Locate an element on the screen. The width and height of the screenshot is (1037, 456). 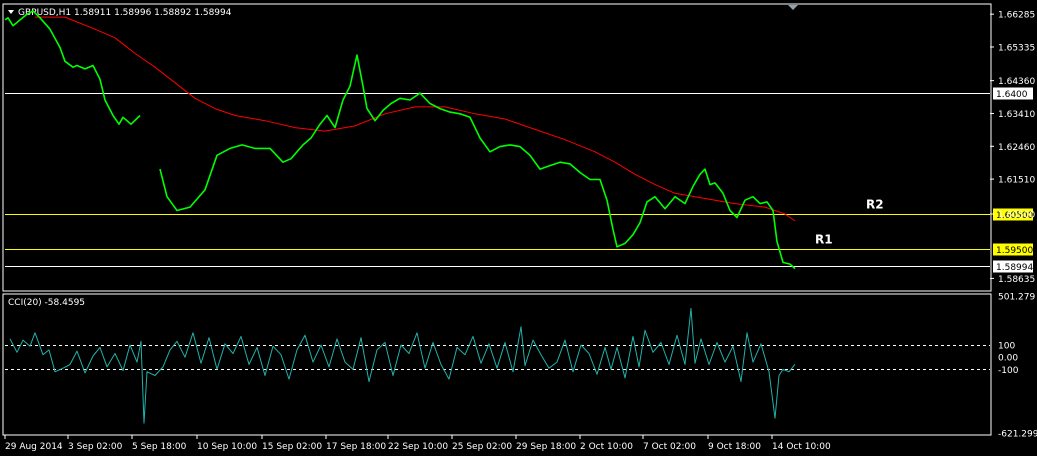
price-tick-label-2: 1.64360 is located at coordinates (1016, 82).